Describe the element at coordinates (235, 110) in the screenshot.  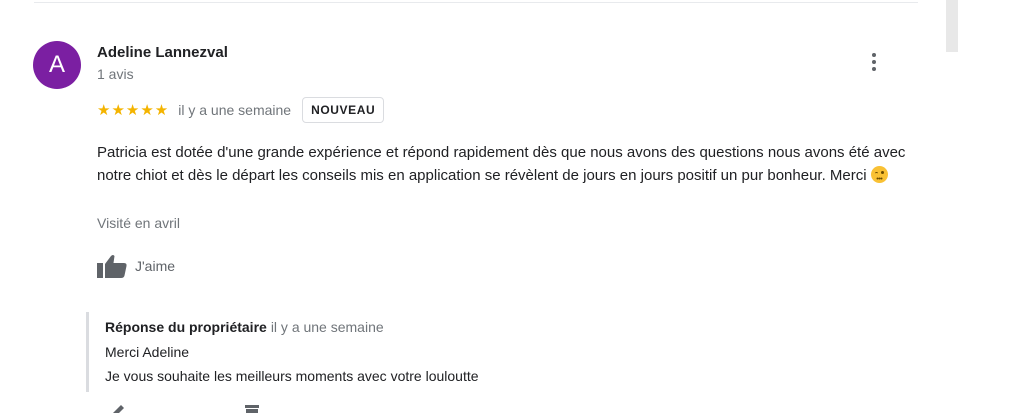
I see `review-time: il y a une semaine` at that location.